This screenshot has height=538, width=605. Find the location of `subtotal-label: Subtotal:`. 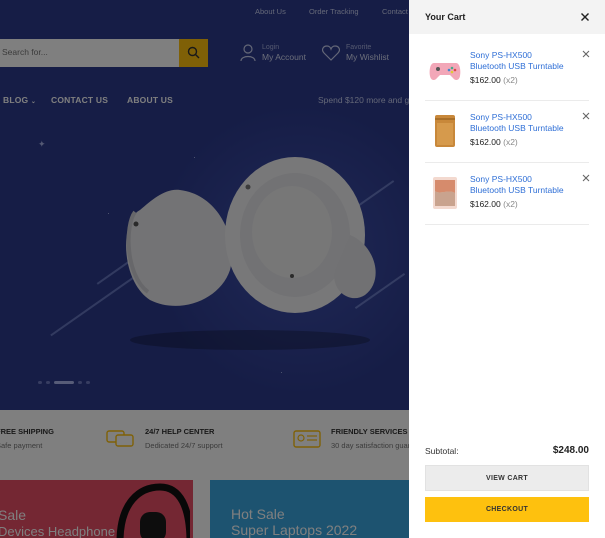

subtotal-label: Subtotal: is located at coordinates (442, 451).